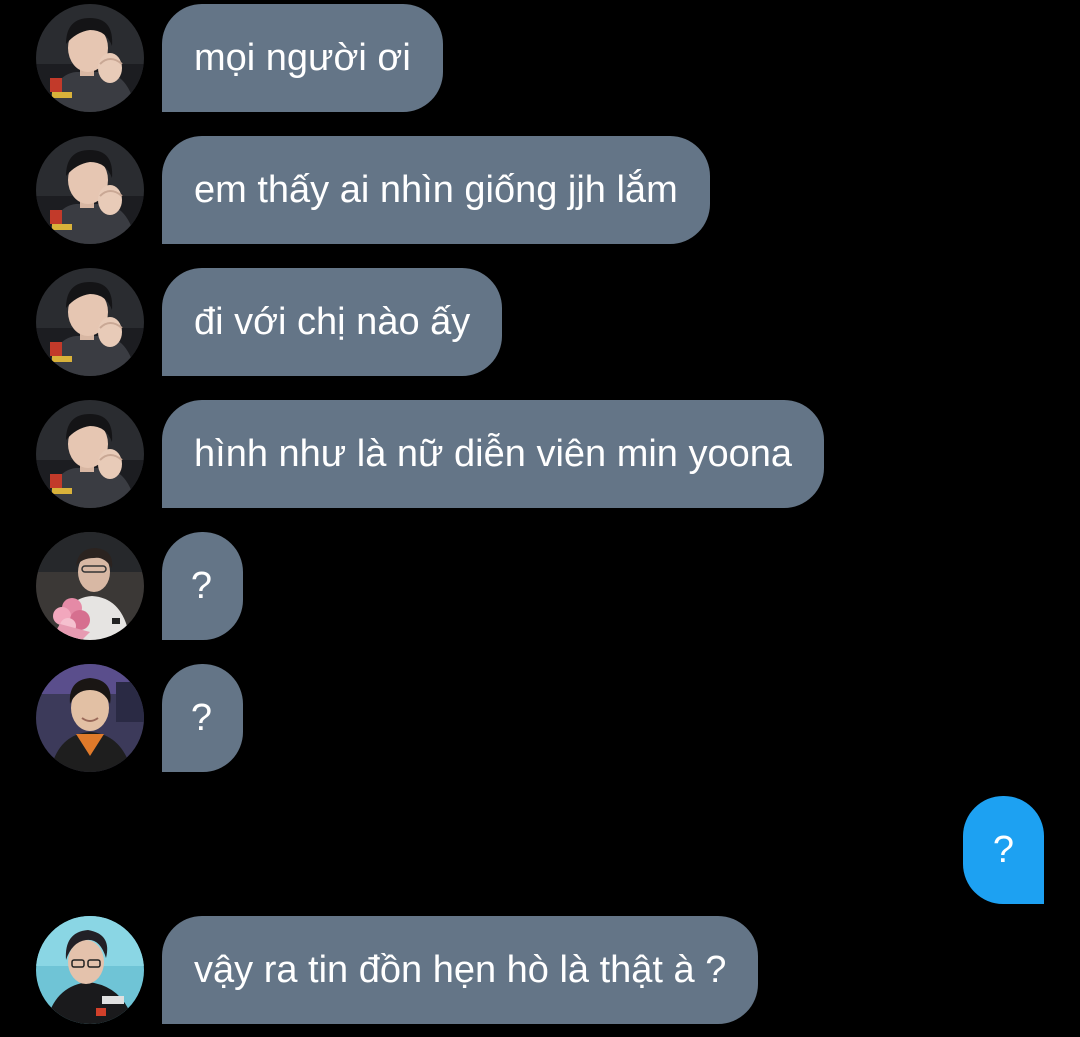  I want to click on incoming-message-bubble: vậy ra tin đồn hẹn hò là thật à ?, so click(460, 970).